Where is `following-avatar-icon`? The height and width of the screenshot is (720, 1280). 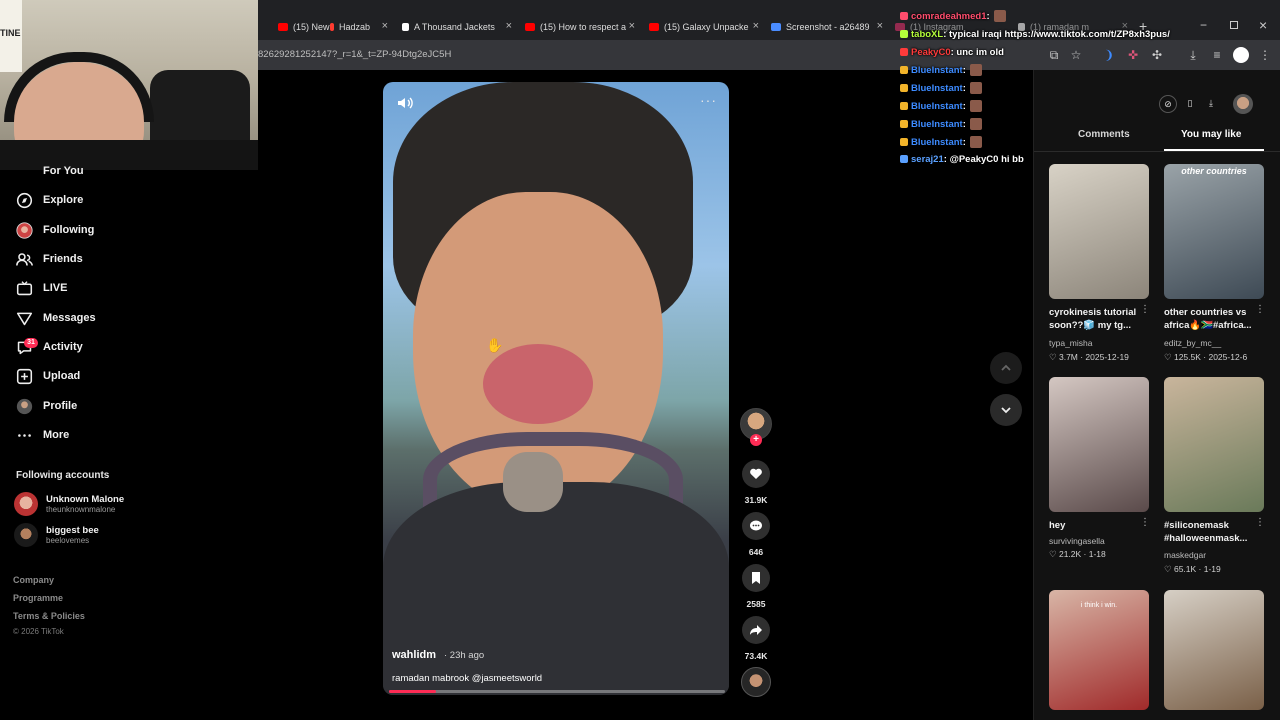
following-avatar-icon is located at coordinates (24, 230).